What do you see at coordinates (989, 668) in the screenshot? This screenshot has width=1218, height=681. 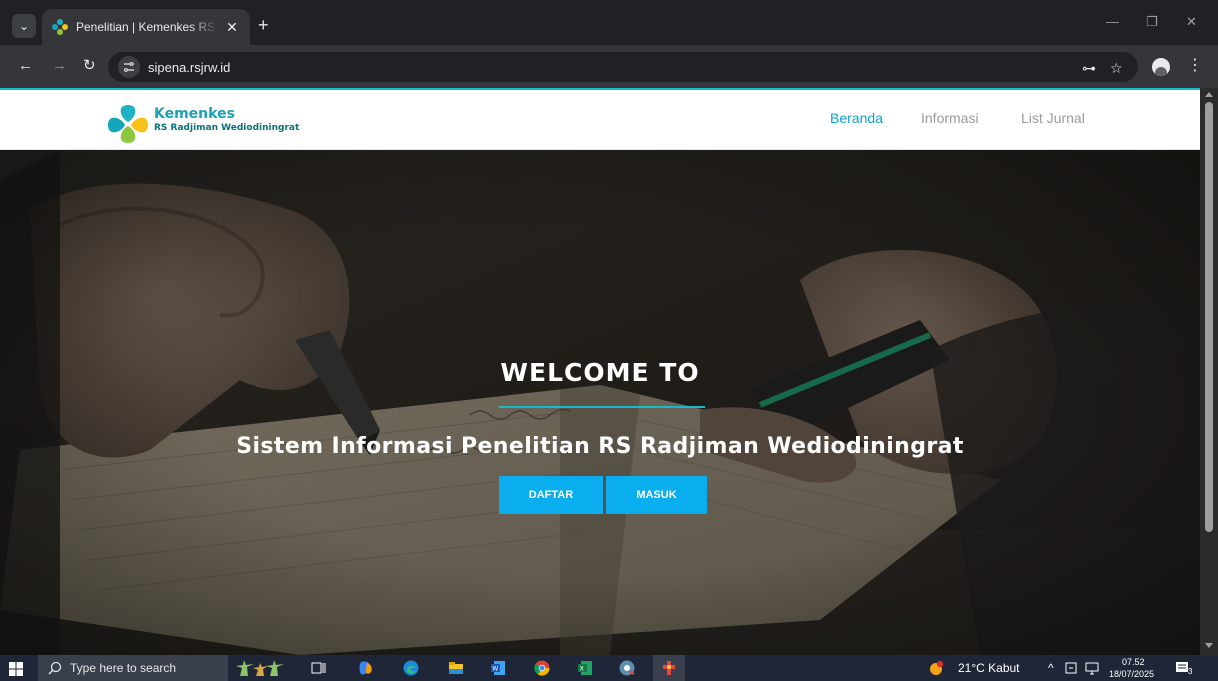 I see `weather-text: 21°C Kabut` at bounding box center [989, 668].